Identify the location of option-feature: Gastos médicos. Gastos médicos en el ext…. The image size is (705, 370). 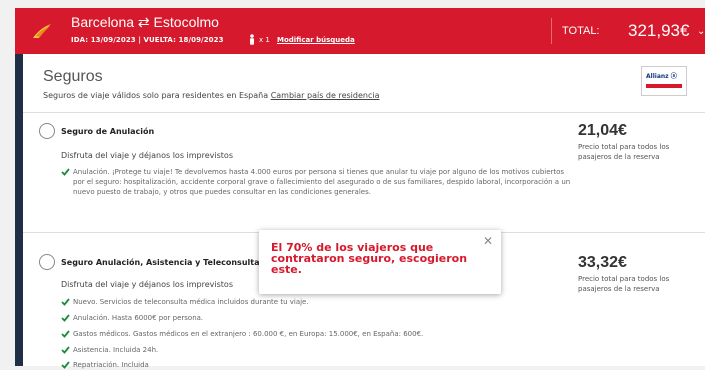
(248, 334).